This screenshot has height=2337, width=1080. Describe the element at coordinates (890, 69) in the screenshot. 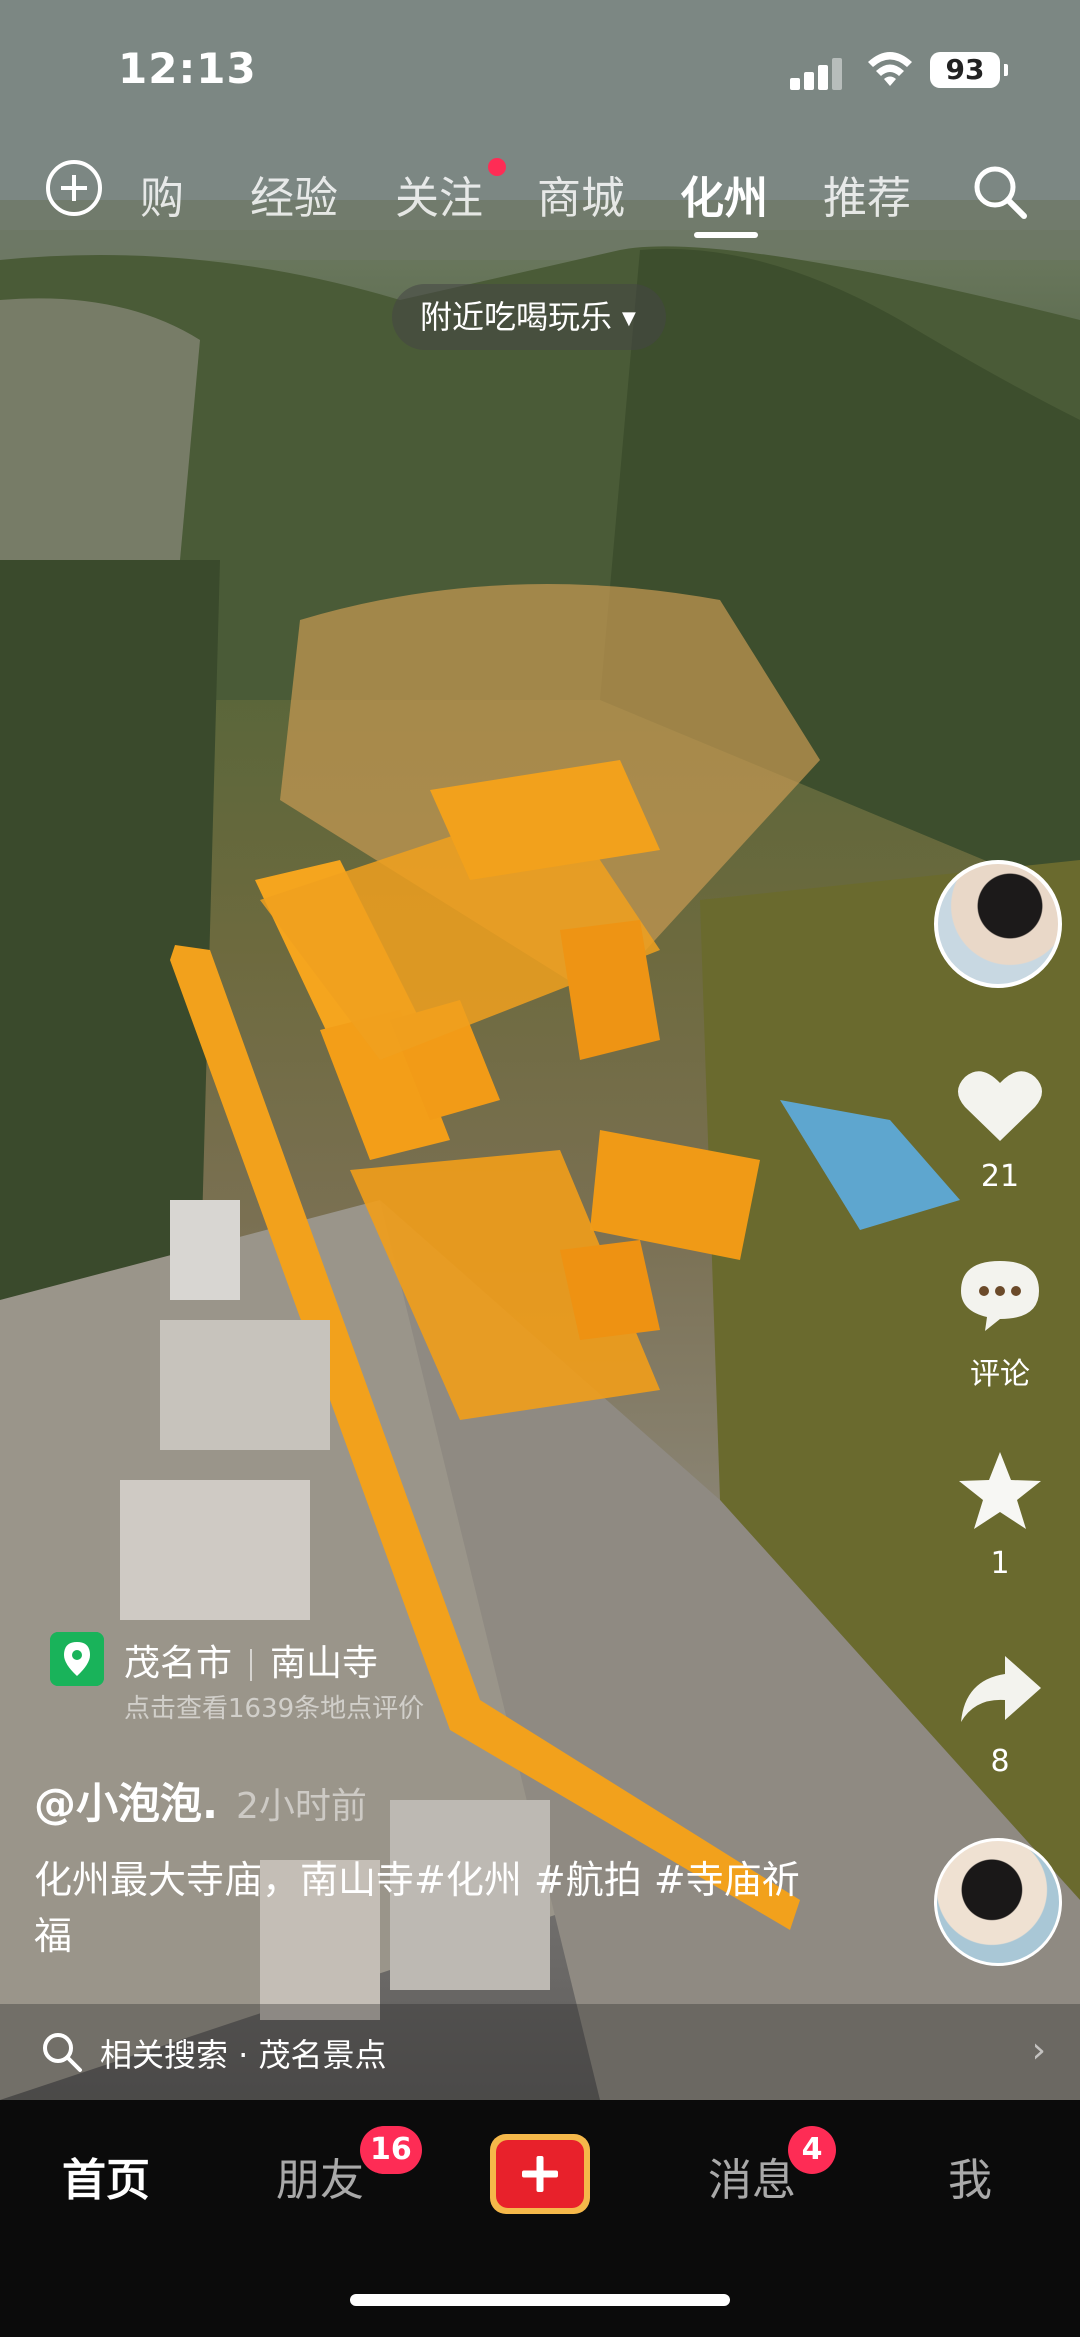

I see `wifi-icon` at that location.